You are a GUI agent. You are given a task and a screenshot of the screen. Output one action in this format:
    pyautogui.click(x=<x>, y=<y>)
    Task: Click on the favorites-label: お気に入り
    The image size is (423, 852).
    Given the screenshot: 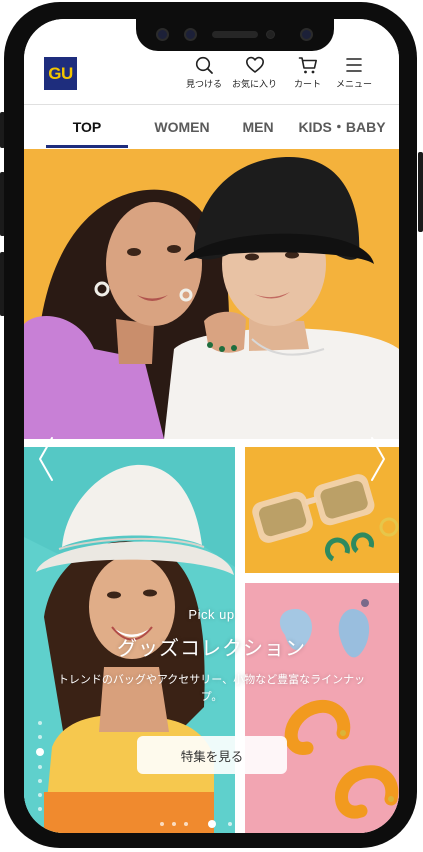 What is the action you would take?
    pyautogui.click(x=255, y=85)
    